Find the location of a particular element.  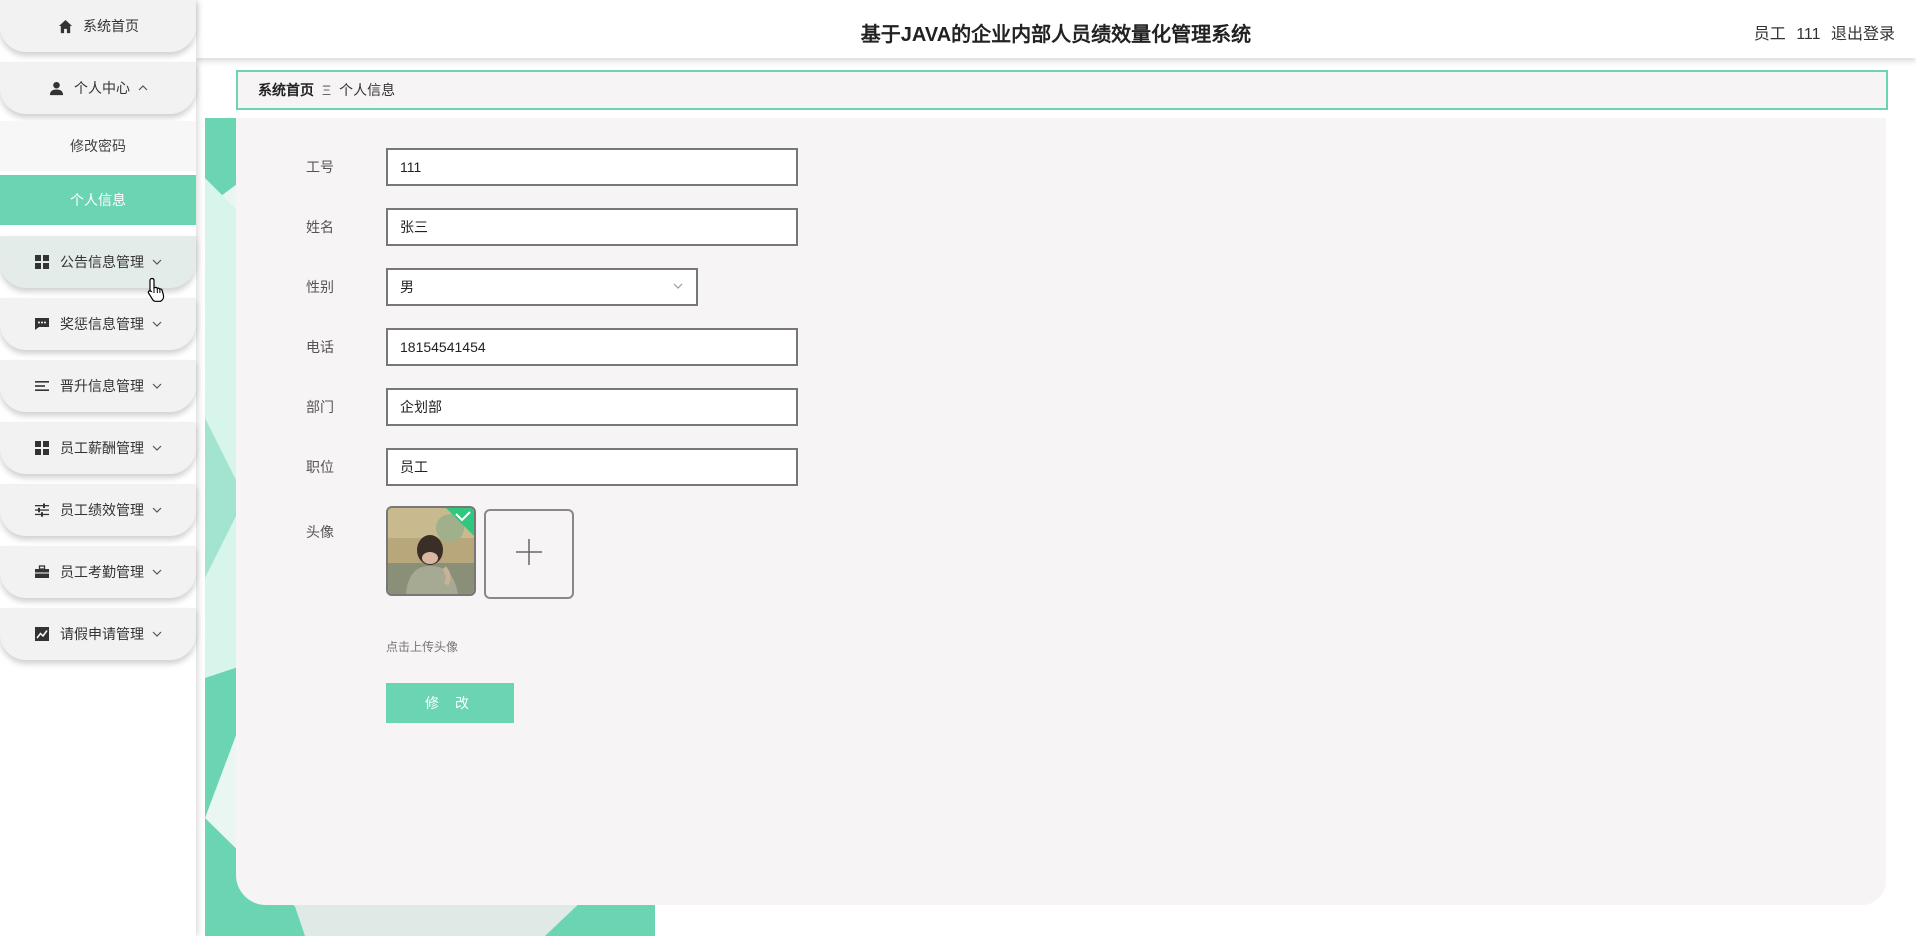

chat-icon is located at coordinates (42, 324).